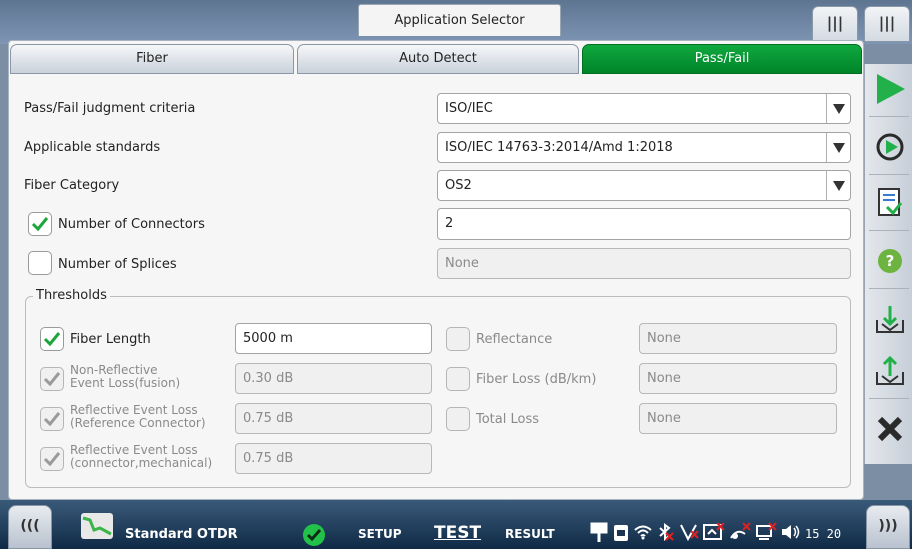  I want to click on standards-label: Applicable standards, so click(92, 147).